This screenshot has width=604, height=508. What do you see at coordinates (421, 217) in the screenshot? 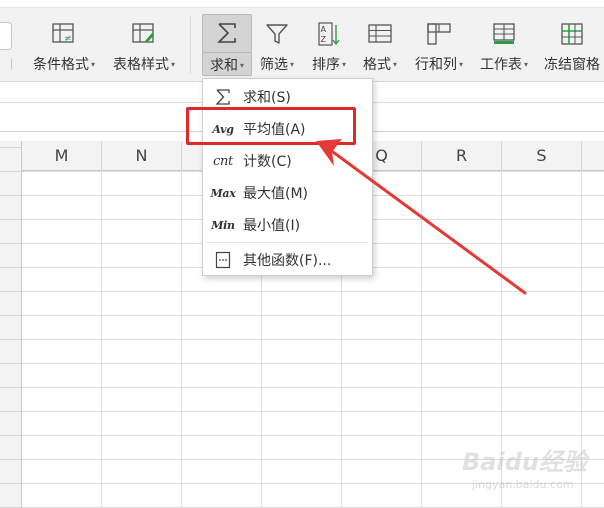
I see `annotation-arrow` at bounding box center [421, 217].